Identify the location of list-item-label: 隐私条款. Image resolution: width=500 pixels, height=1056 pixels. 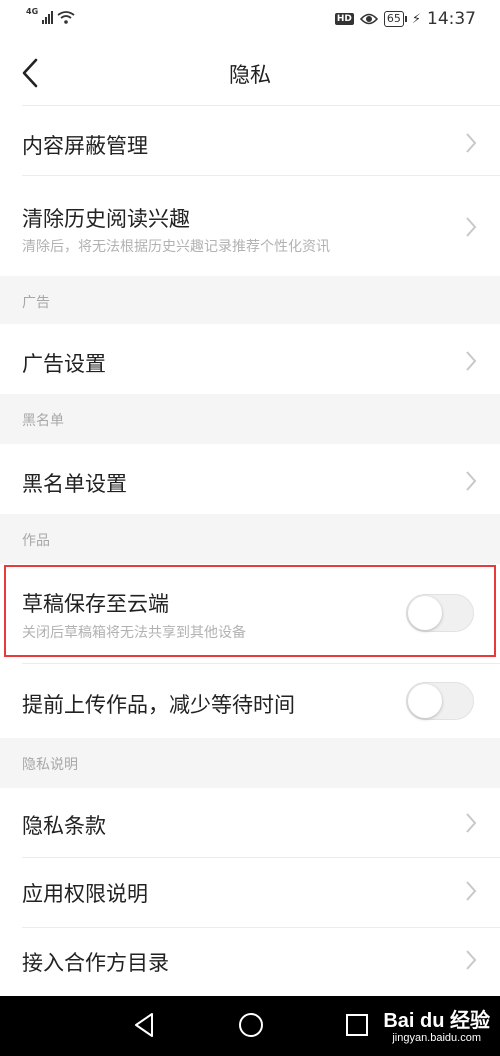
(64, 826).